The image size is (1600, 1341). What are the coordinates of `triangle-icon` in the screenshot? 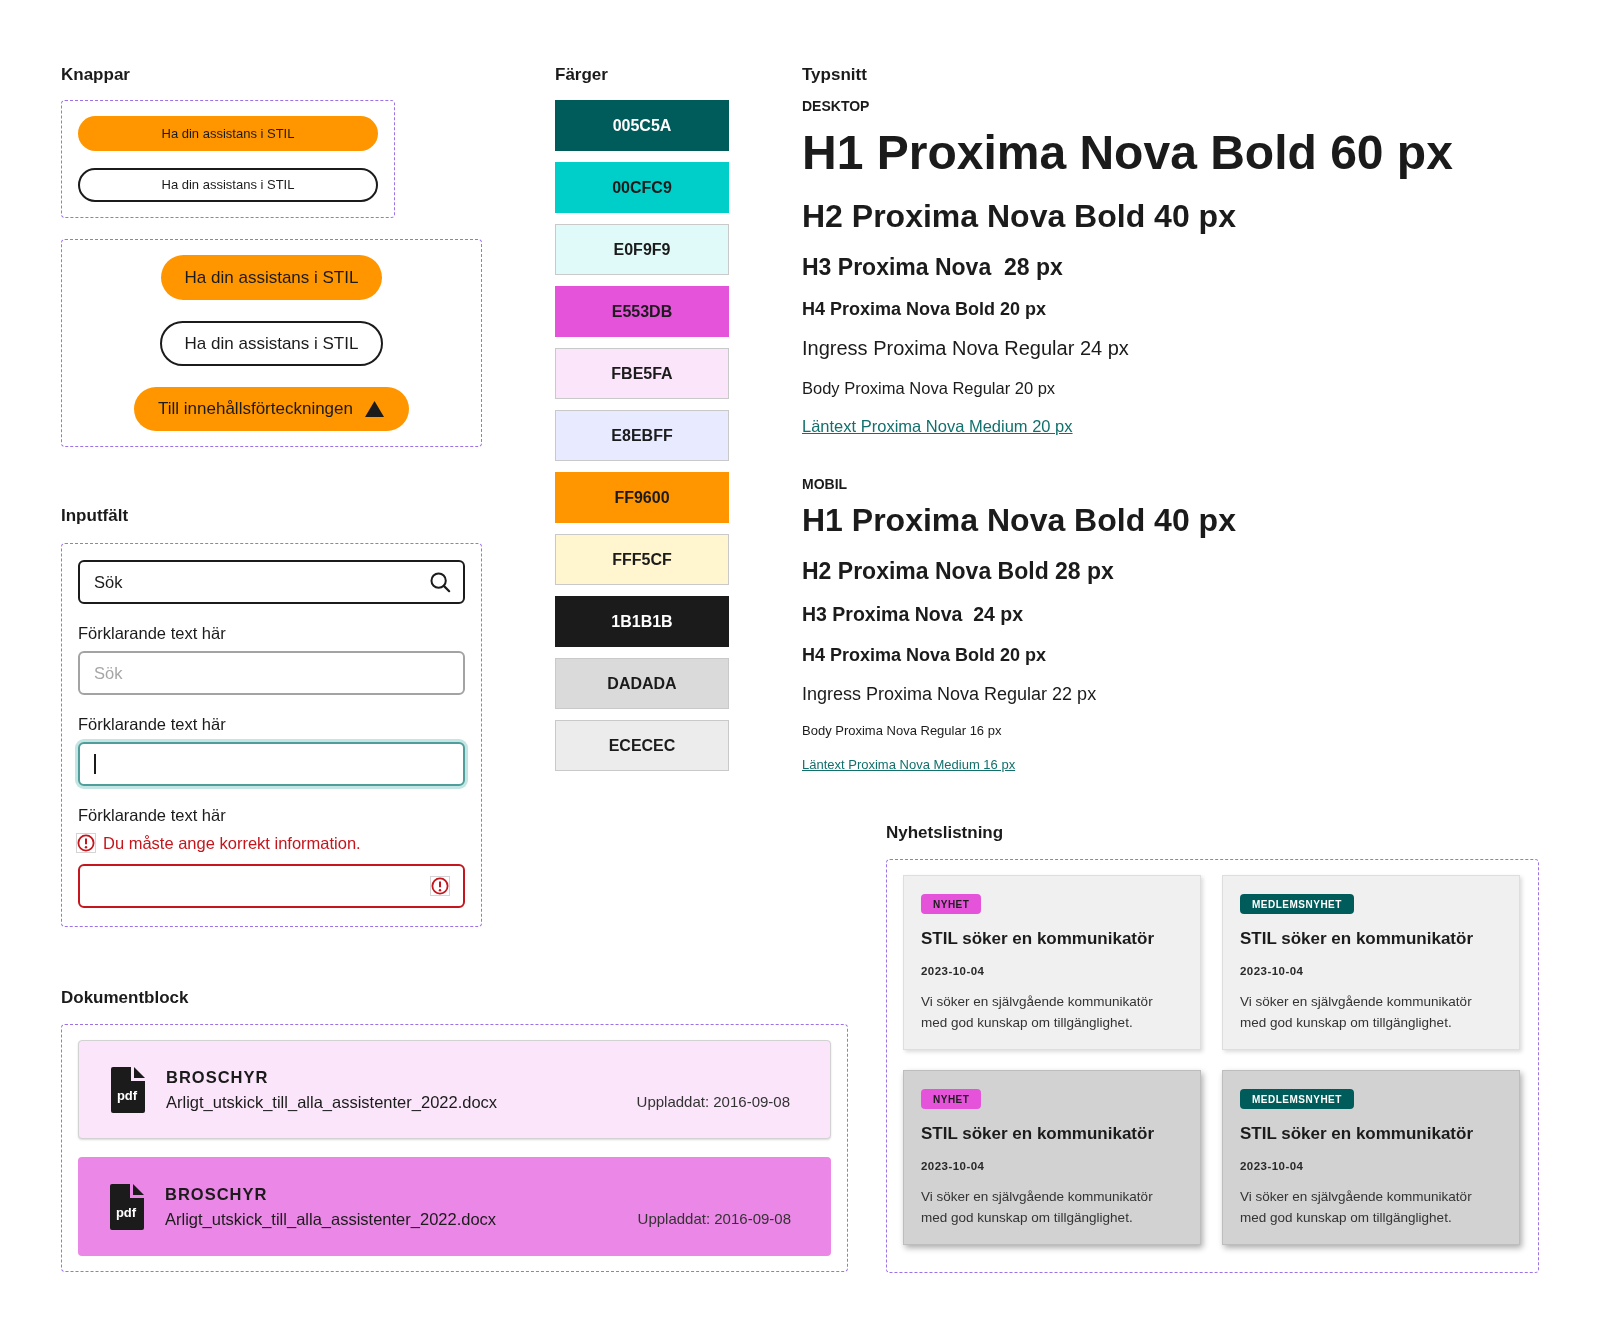 It's located at (374, 409).